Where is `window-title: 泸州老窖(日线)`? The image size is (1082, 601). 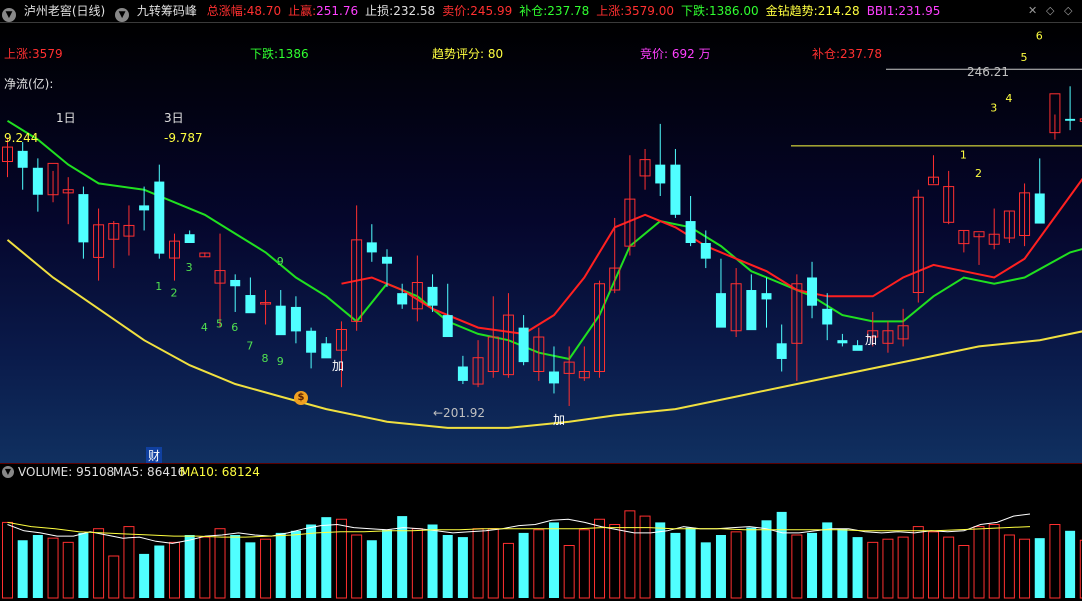 window-title: 泸州老窖(日线) is located at coordinates (64, 11).